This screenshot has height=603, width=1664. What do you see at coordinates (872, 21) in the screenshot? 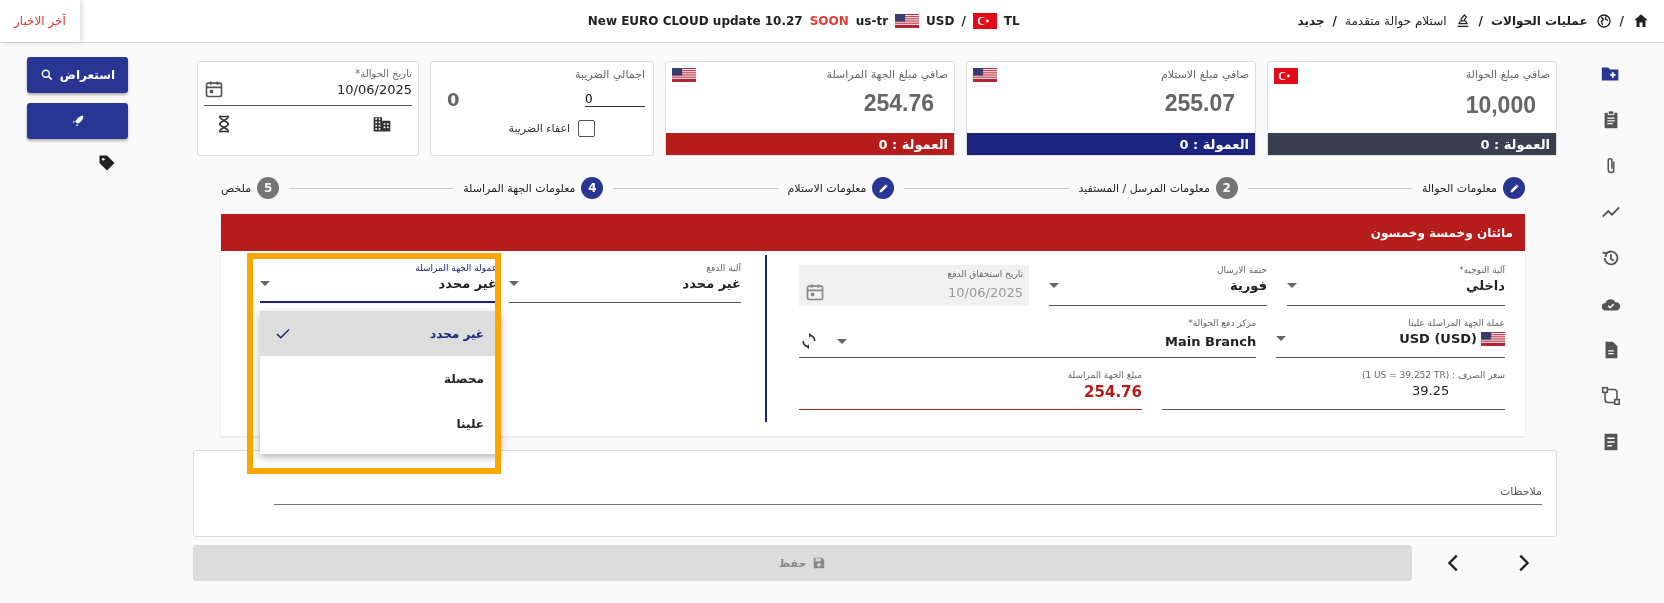
I see `locale-label: us-tr` at bounding box center [872, 21].